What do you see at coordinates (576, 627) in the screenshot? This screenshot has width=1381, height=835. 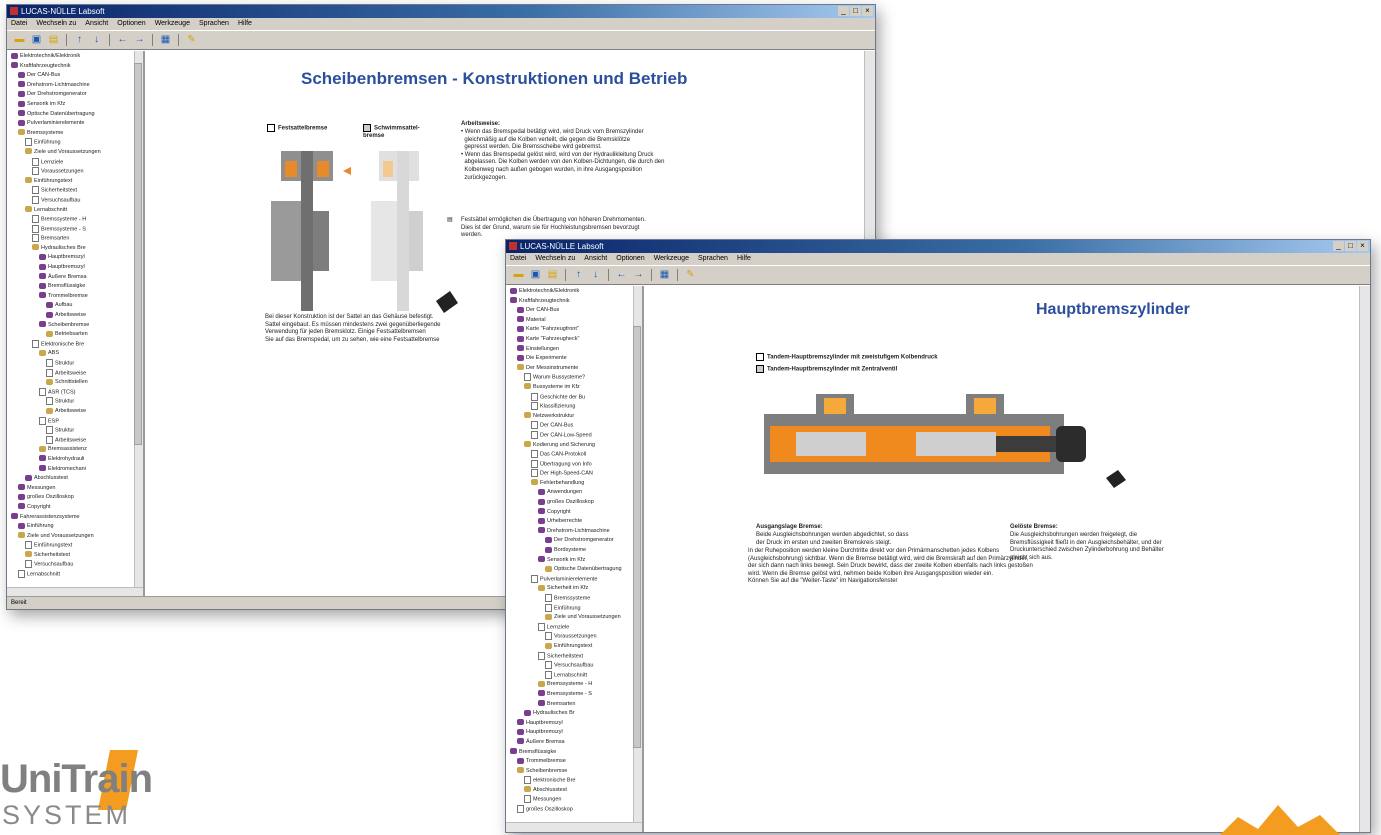 I see `tree-item: Lernziele` at bounding box center [576, 627].